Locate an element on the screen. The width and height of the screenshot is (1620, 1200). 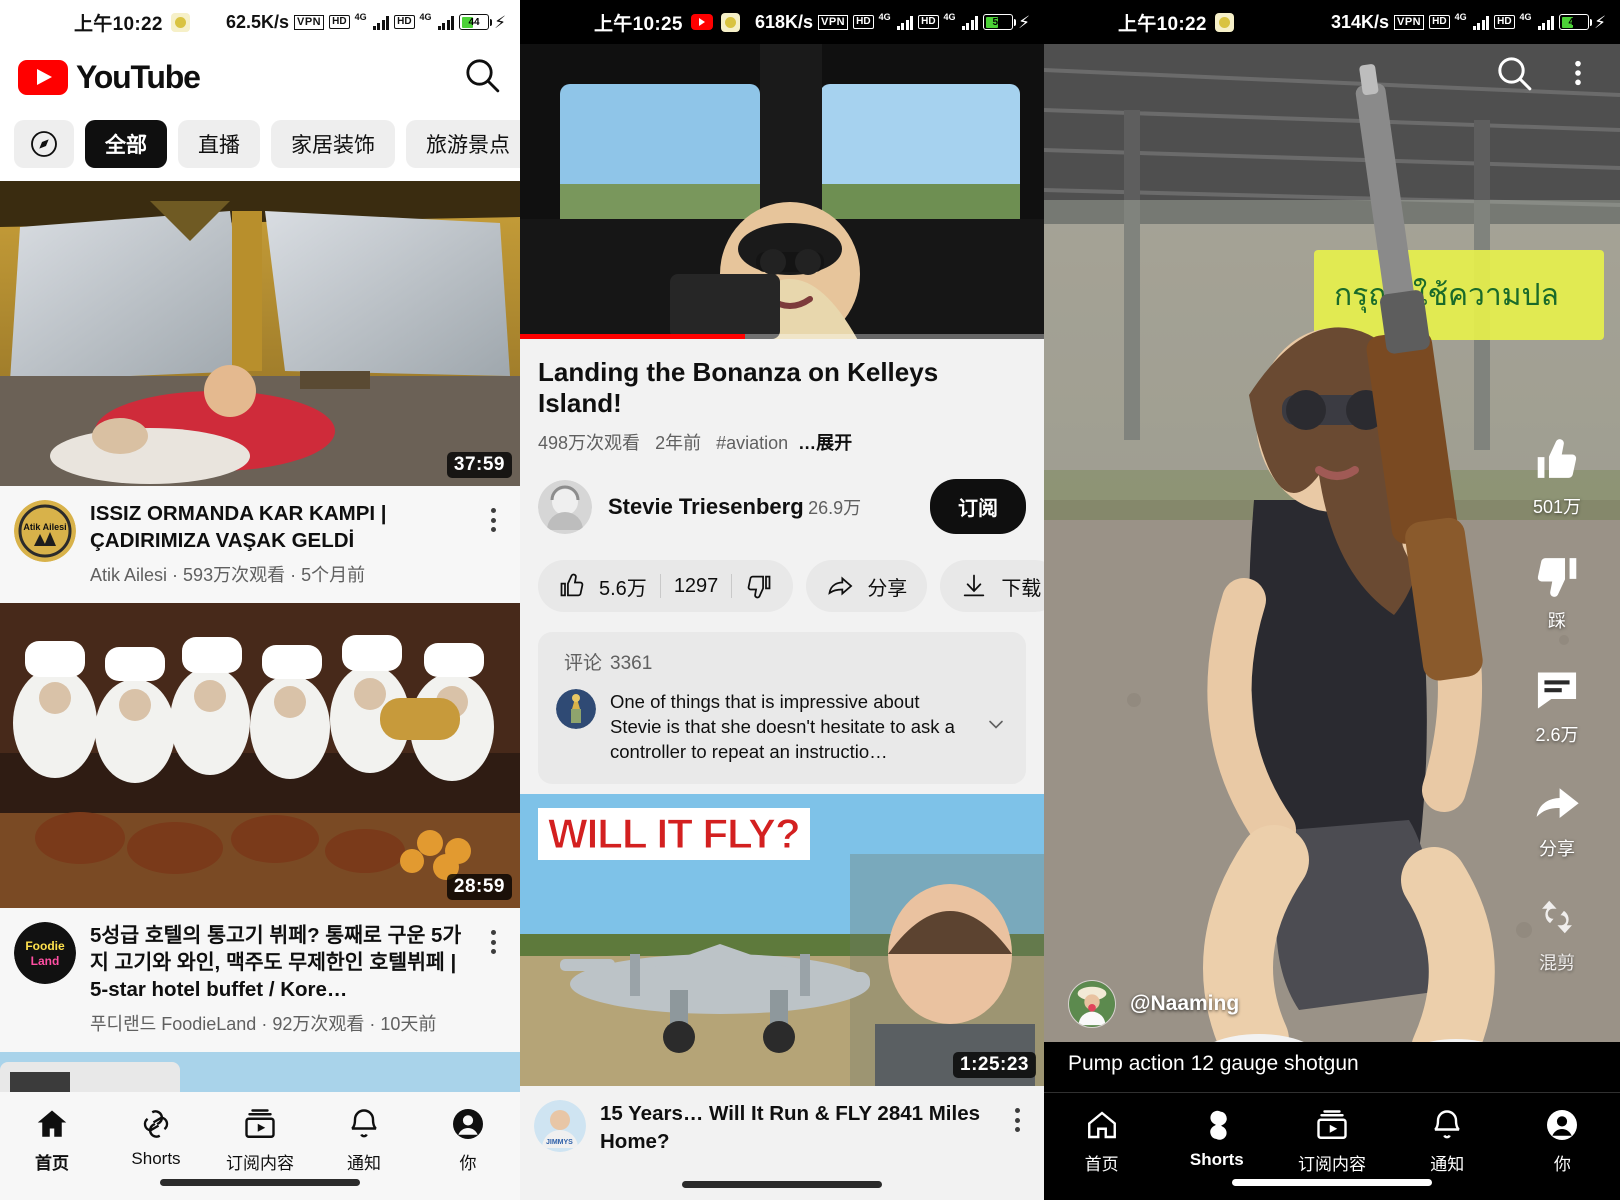
chip-home-decor: 家居装饰 is located at coordinates (333, 144).